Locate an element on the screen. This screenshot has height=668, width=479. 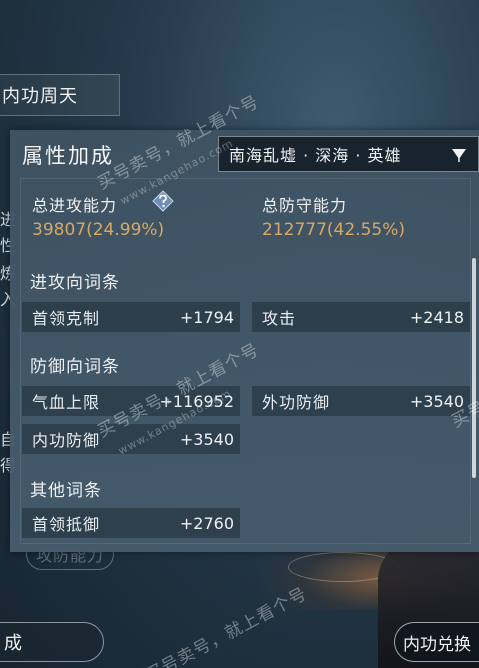
section-title-attack: 进攻向词条 is located at coordinates (75, 283).